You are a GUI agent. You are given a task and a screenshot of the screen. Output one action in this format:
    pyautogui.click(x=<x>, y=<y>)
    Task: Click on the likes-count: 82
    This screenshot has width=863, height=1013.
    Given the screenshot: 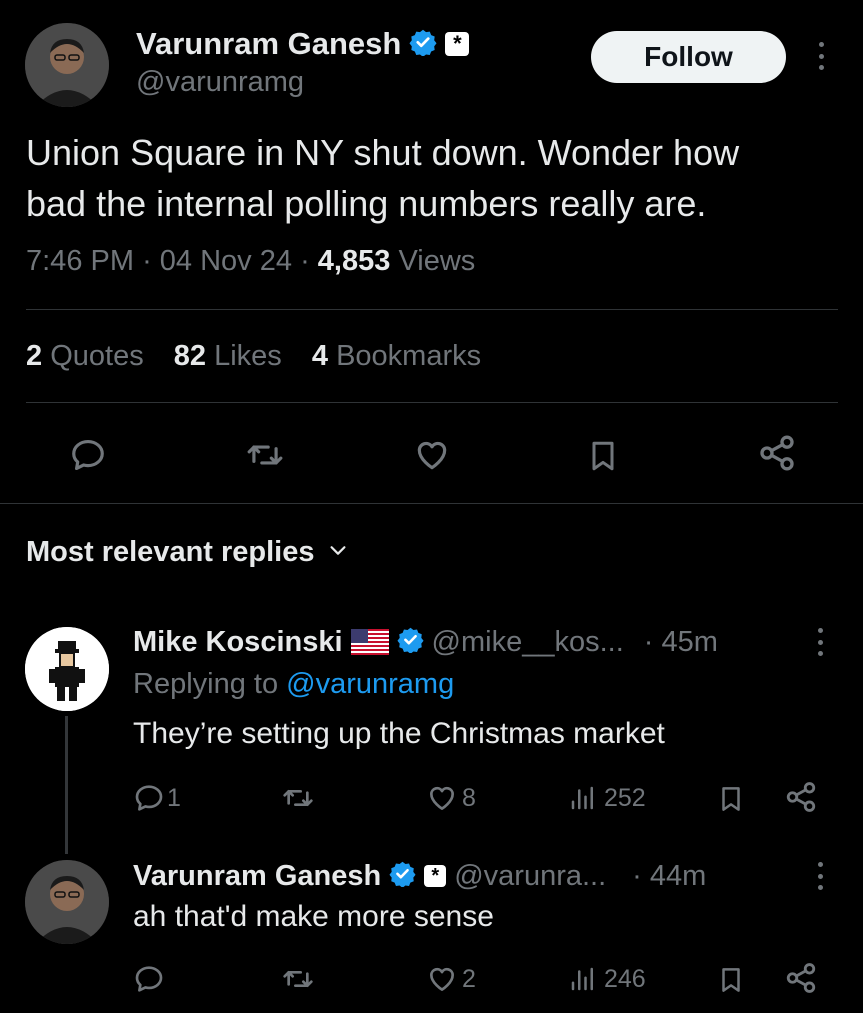 What is the action you would take?
    pyautogui.click(x=190, y=356)
    